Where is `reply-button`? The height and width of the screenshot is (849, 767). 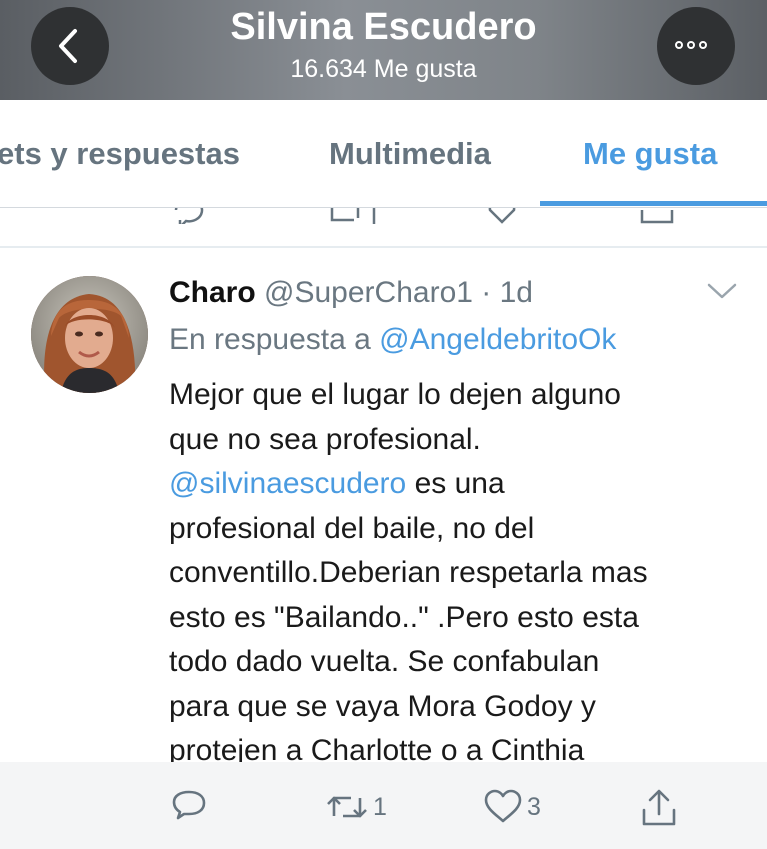 reply-button is located at coordinates (189, 807).